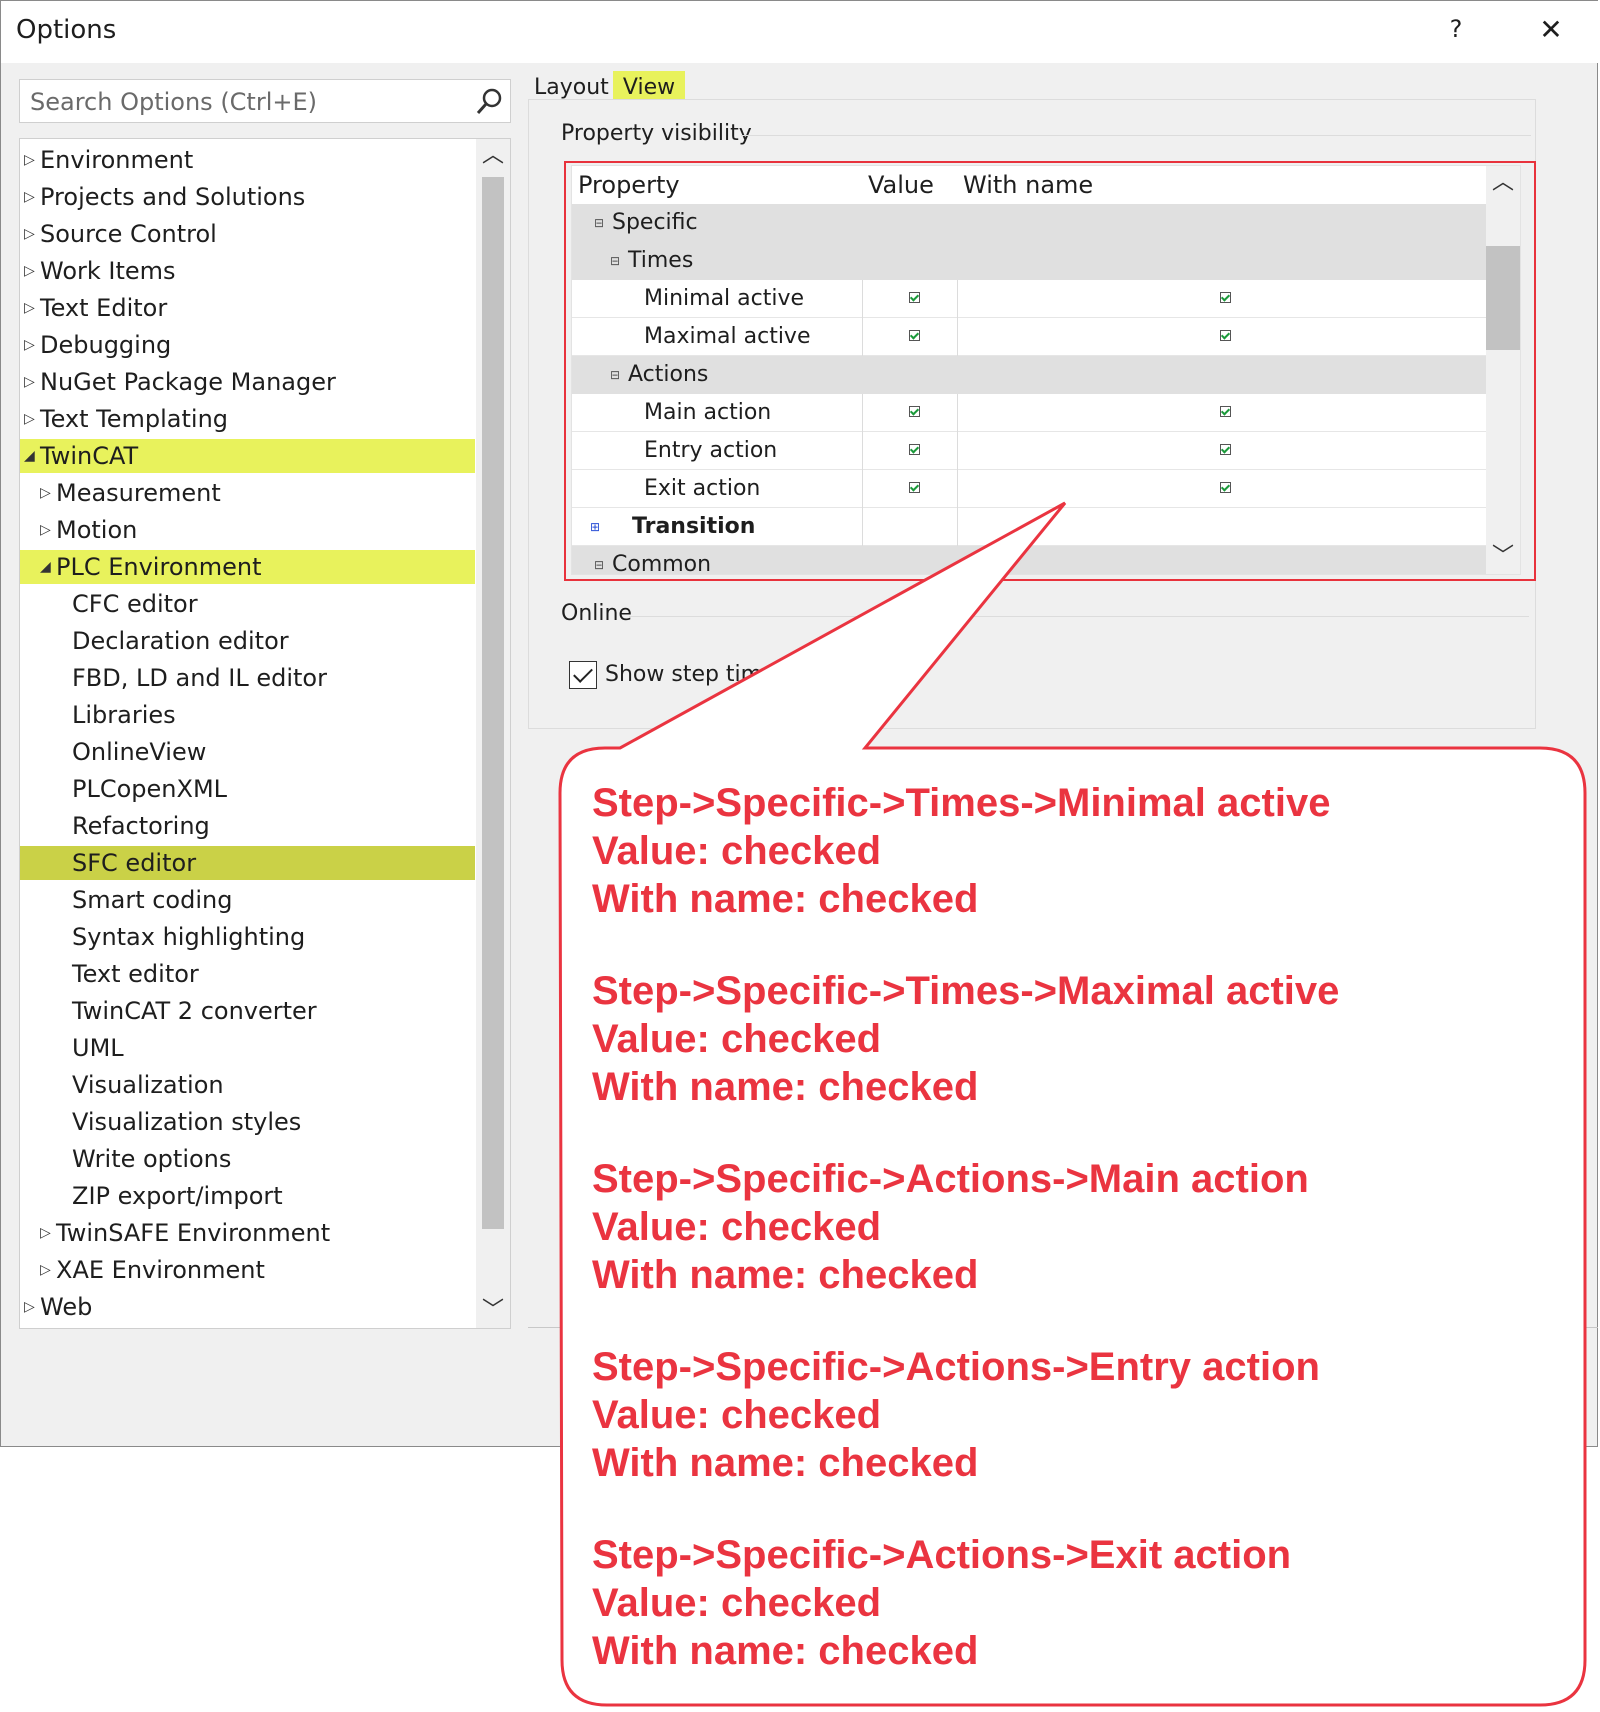 This screenshot has width=1600, height=1712. Describe the element at coordinates (1503, 298) in the screenshot. I see `grid-scroll-thumb` at that location.